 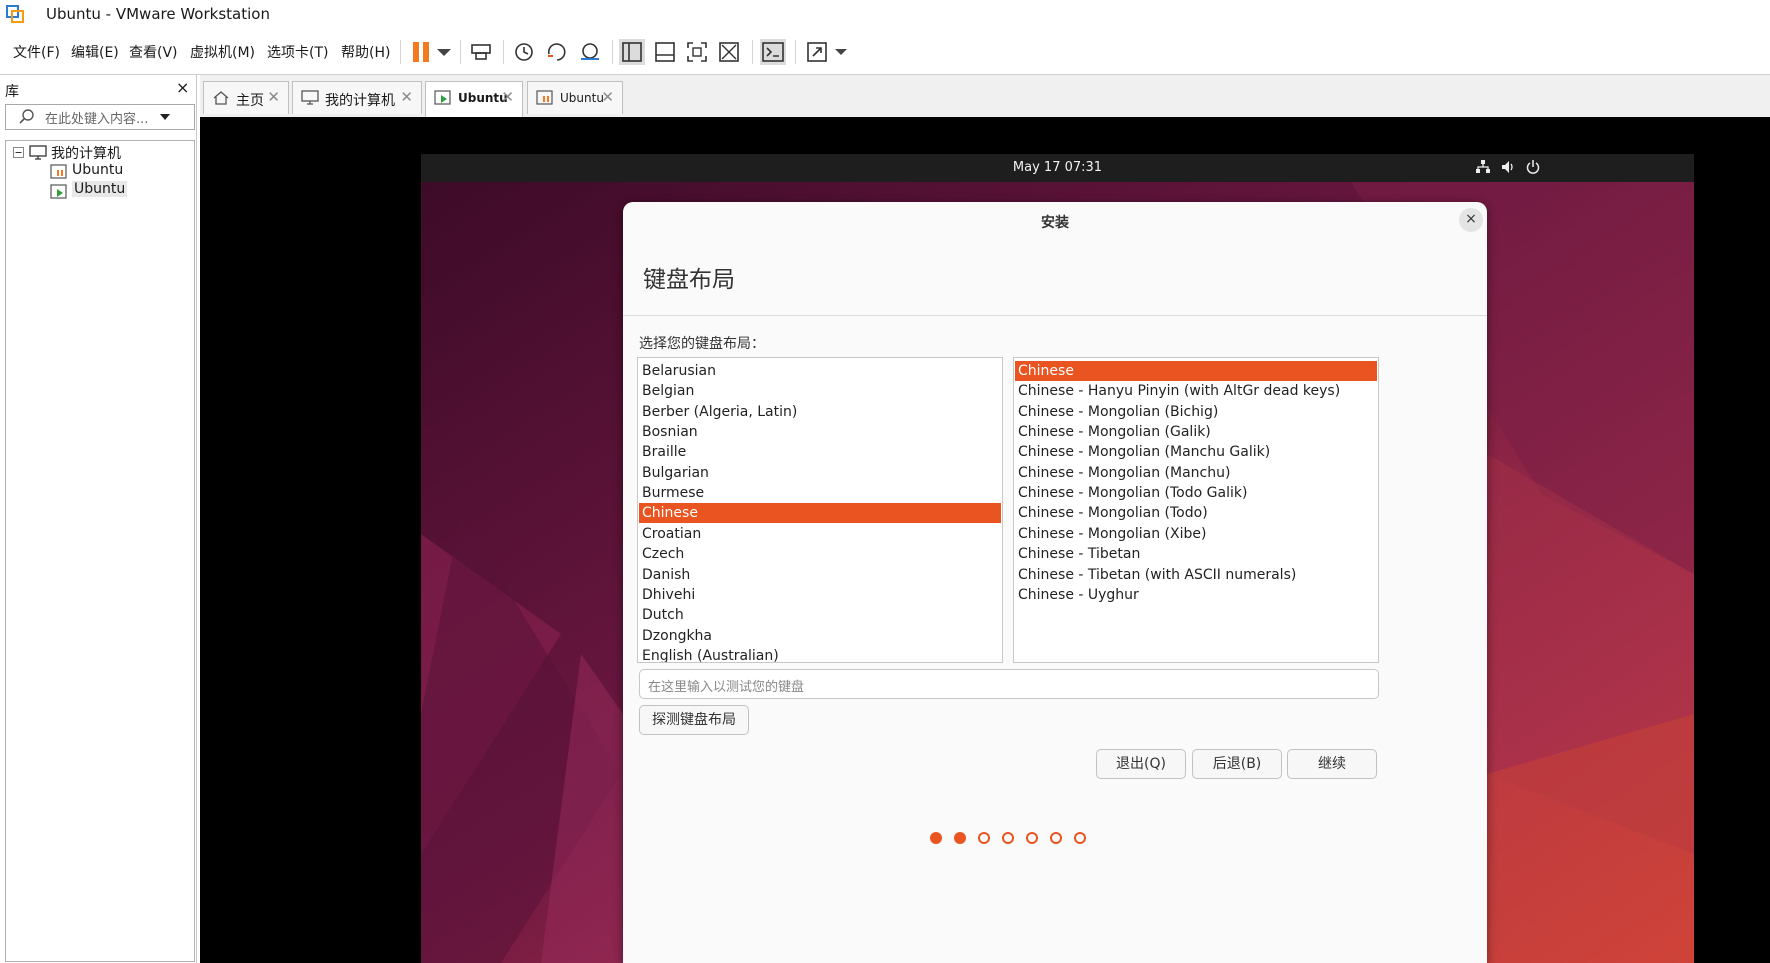 I want to click on variant-list-item: Chinese - Tibetan, so click(x=1196, y=554).